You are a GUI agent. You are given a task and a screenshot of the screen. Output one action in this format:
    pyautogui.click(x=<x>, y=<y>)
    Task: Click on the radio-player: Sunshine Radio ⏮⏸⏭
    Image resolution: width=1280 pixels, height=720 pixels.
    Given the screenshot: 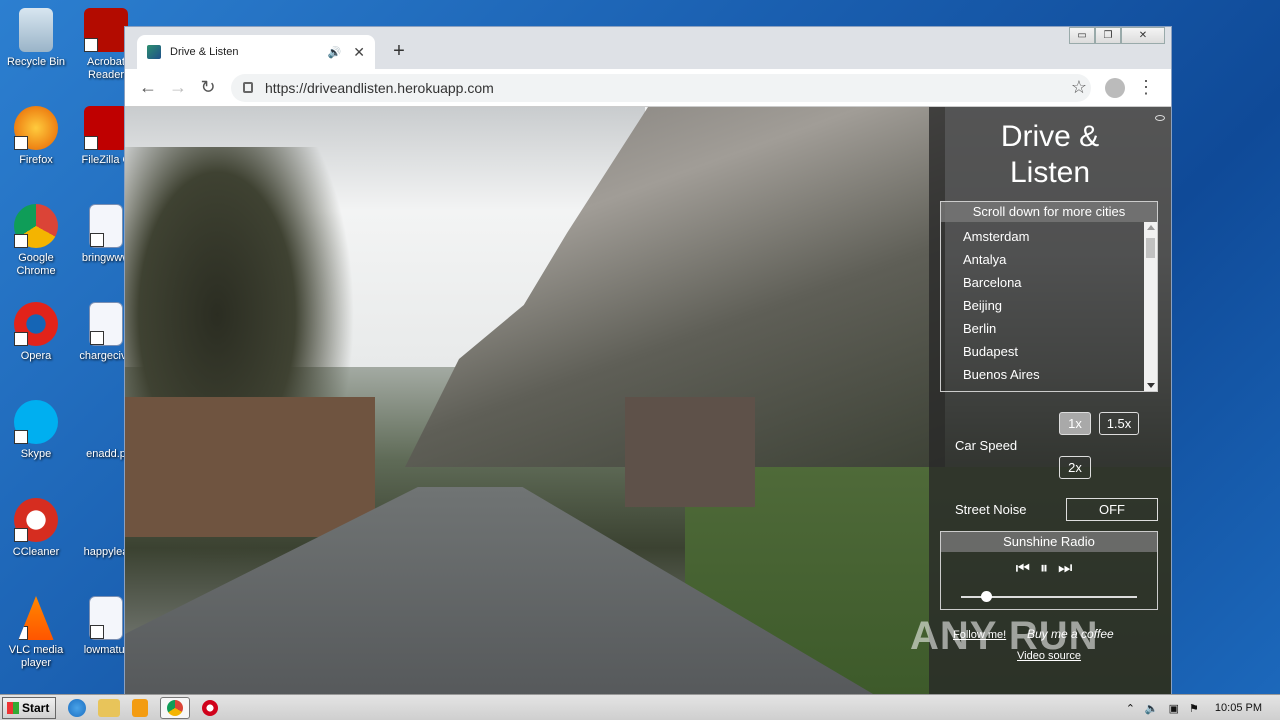 What is the action you would take?
    pyautogui.click(x=1049, y=570)
    